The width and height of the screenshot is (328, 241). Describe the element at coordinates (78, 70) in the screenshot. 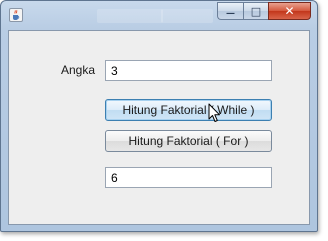

I see `angka-label: Angka` at that location.